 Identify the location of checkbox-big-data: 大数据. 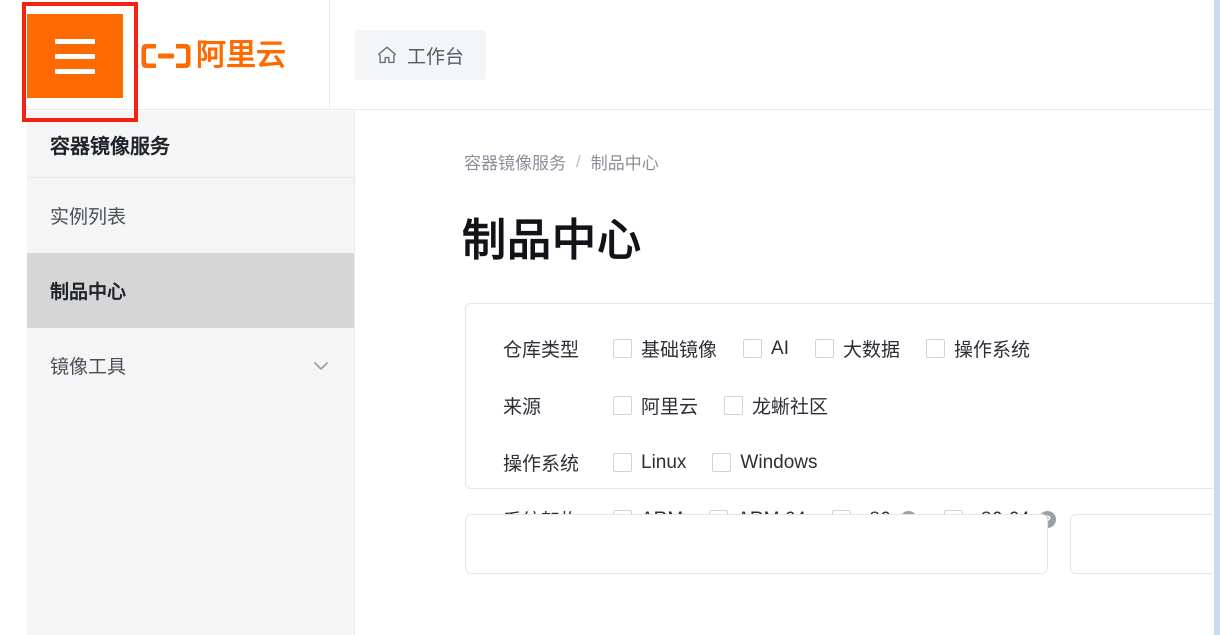
(857, 348).